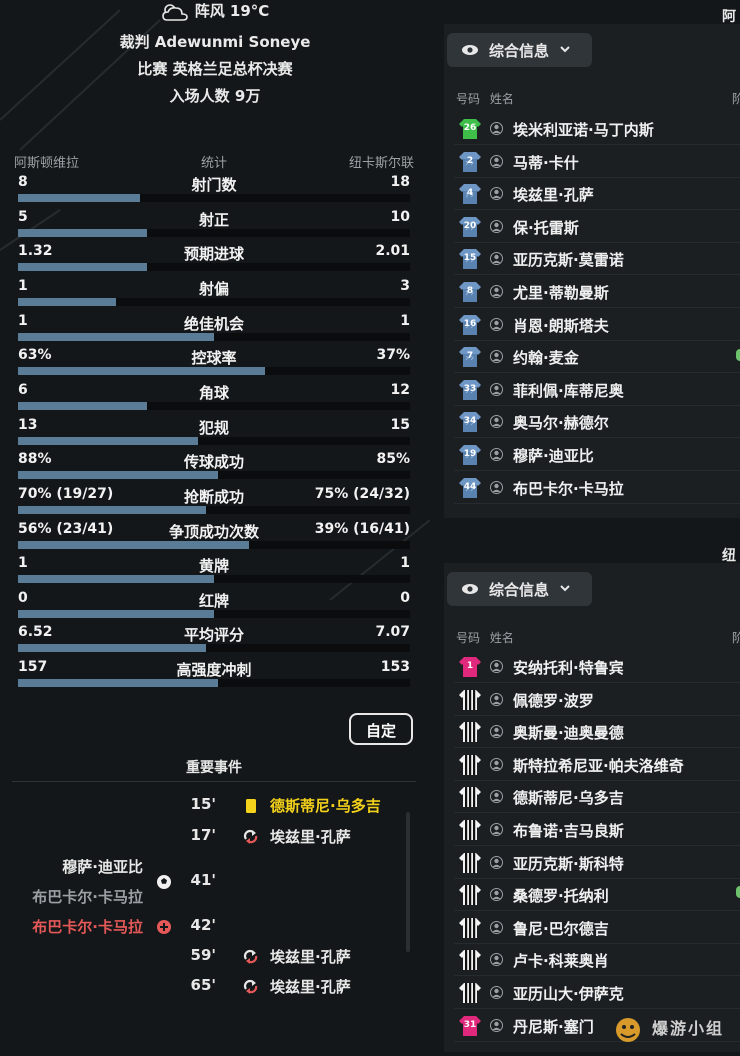 The image size is (740, 1056). I want to click on player-row: 4 埃兹里·孔萨, so click(597, 195).